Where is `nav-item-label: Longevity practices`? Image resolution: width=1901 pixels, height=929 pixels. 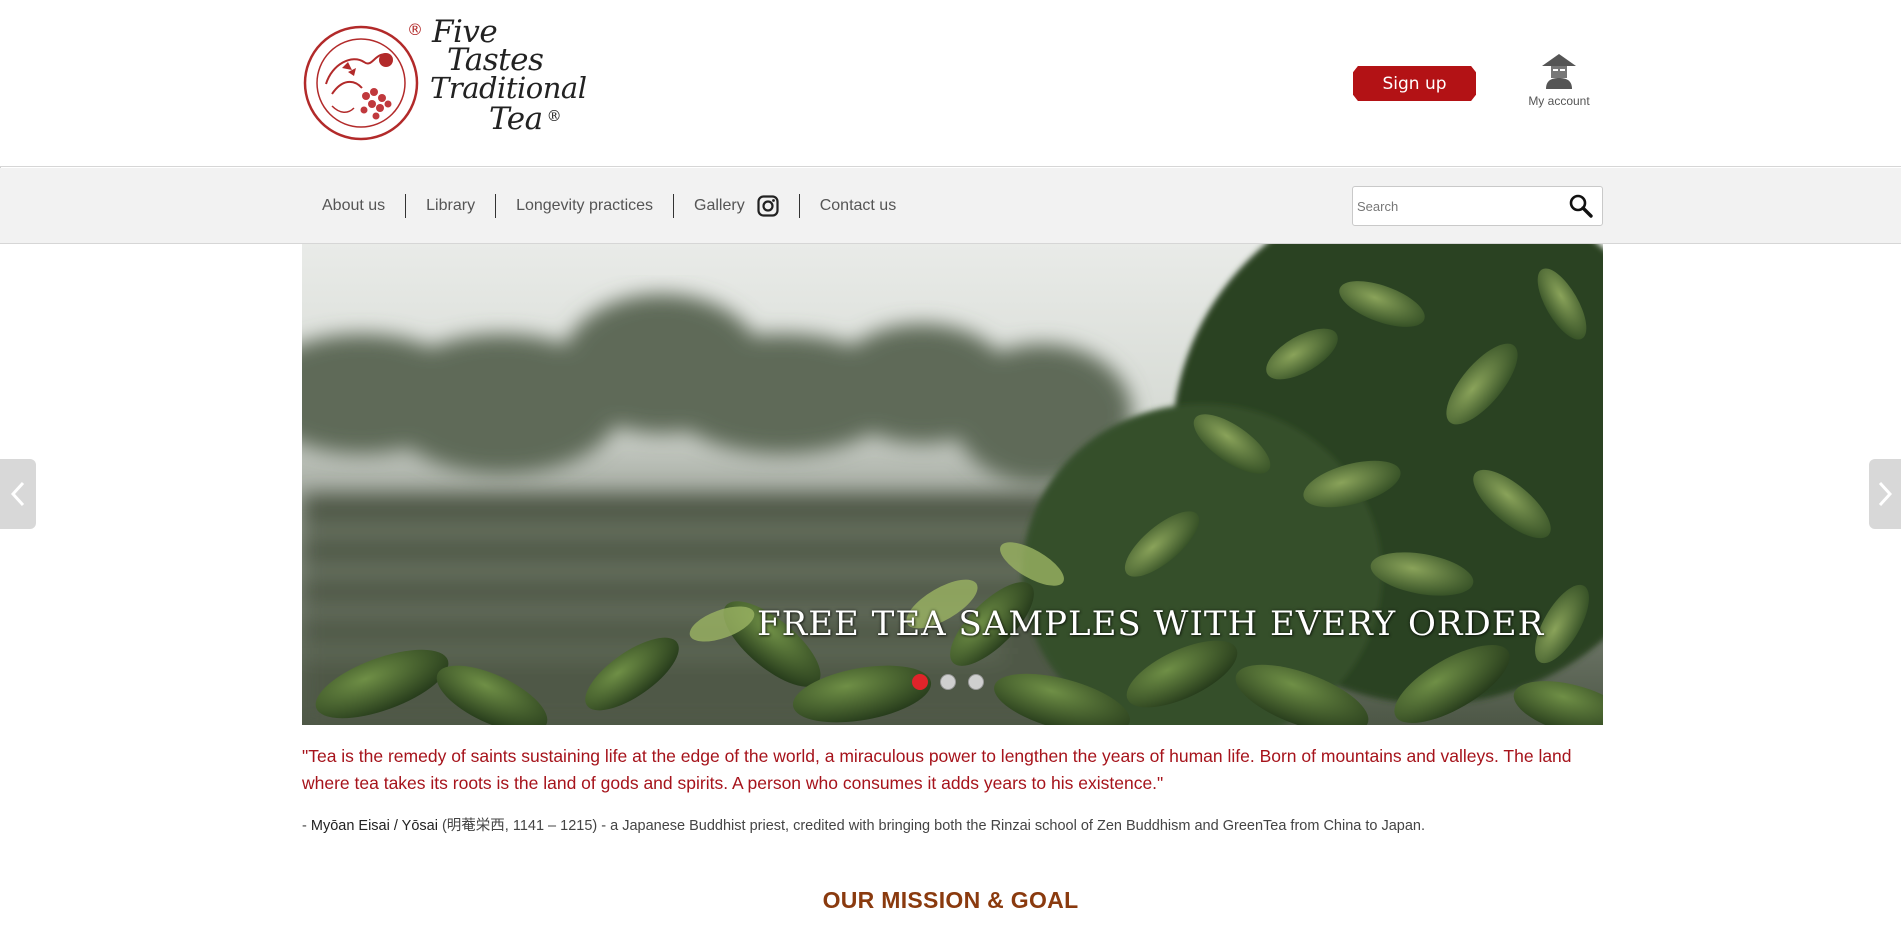
nav-item-label: Longevity practices is located at coordinates (585, 205).